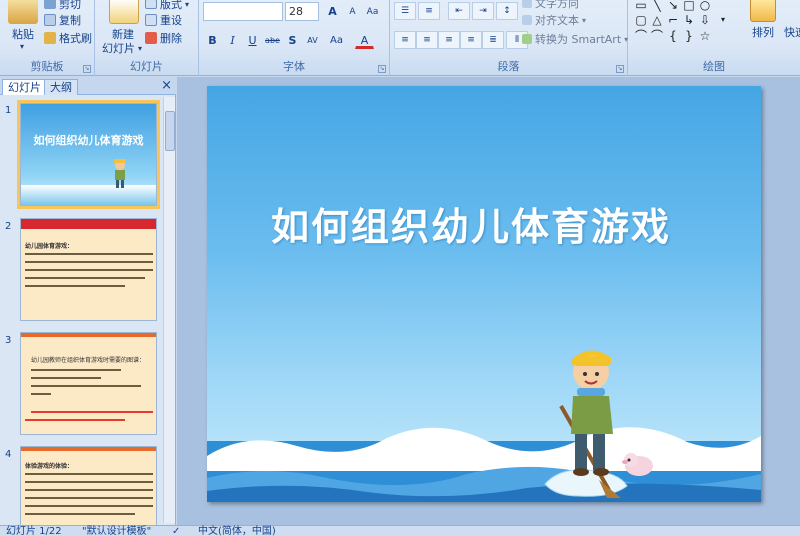  I want to click on tab-slides: 幻灯片, so click(24, 87).